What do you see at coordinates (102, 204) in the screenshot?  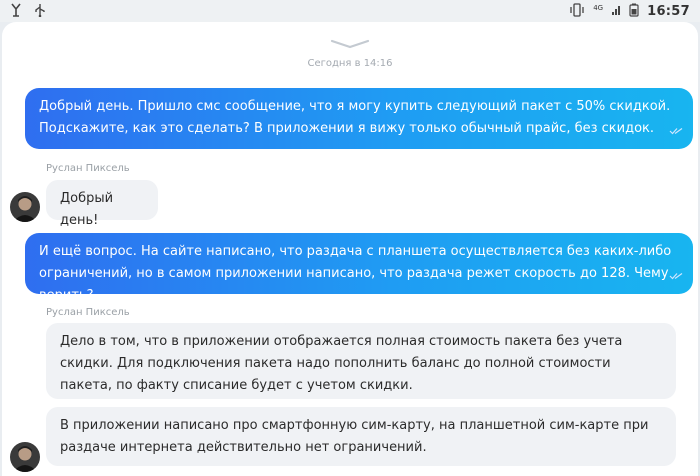 I see `incoming-message: Добрый день!` at bounding box center [102, 204].